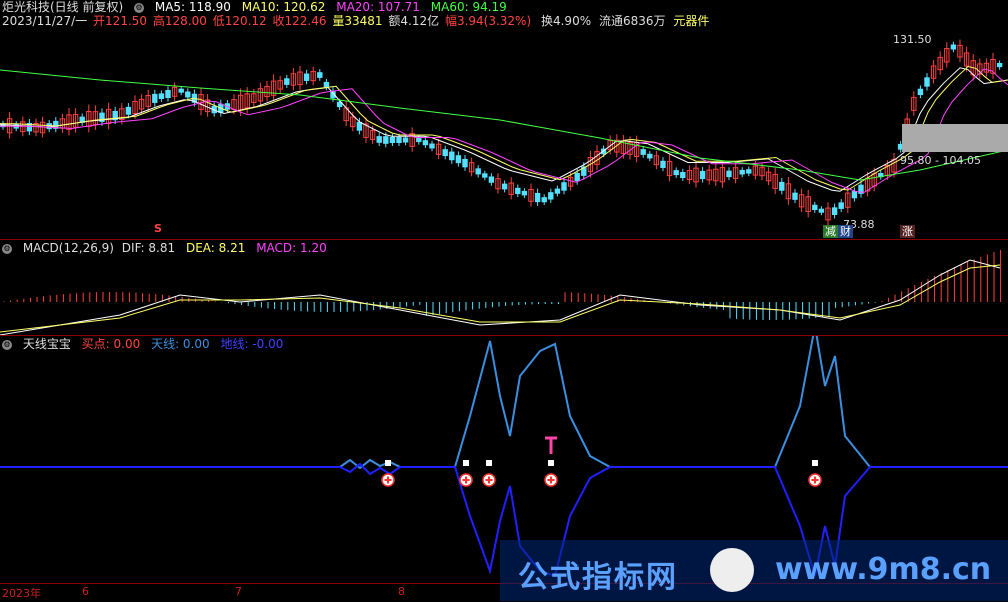 The width and height of the screenshot is (1008, 602). Describe the element at coordinates (158, 228) in the screenshot. I see `sell-signal-s: S` at that location.